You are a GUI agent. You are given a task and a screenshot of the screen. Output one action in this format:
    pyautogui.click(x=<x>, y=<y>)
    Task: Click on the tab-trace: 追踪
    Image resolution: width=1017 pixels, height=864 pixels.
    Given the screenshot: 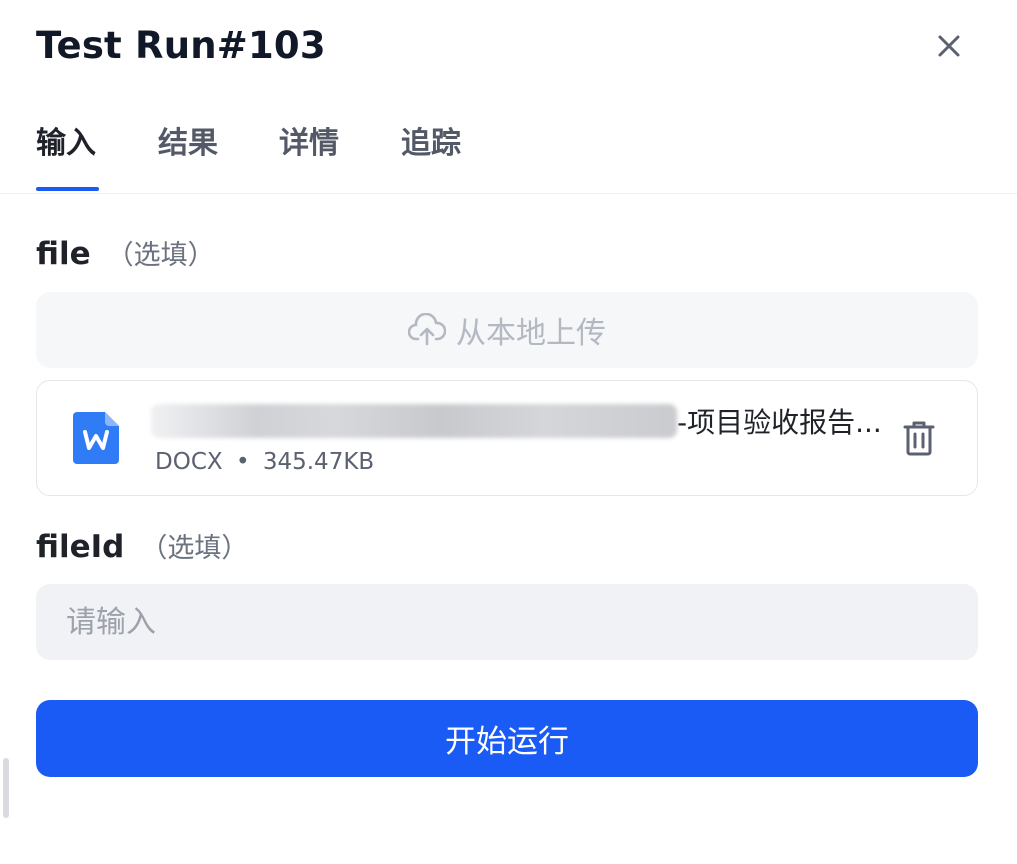 What is the action you would take?
    pyautogui.click(x=431, y=140)
    